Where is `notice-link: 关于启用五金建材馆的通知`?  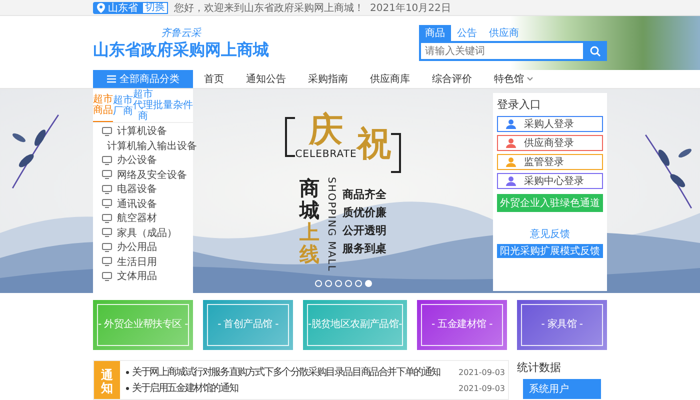 notice-link: 关于启用五金建材馆的通知 is located at coordinates (294, 388).